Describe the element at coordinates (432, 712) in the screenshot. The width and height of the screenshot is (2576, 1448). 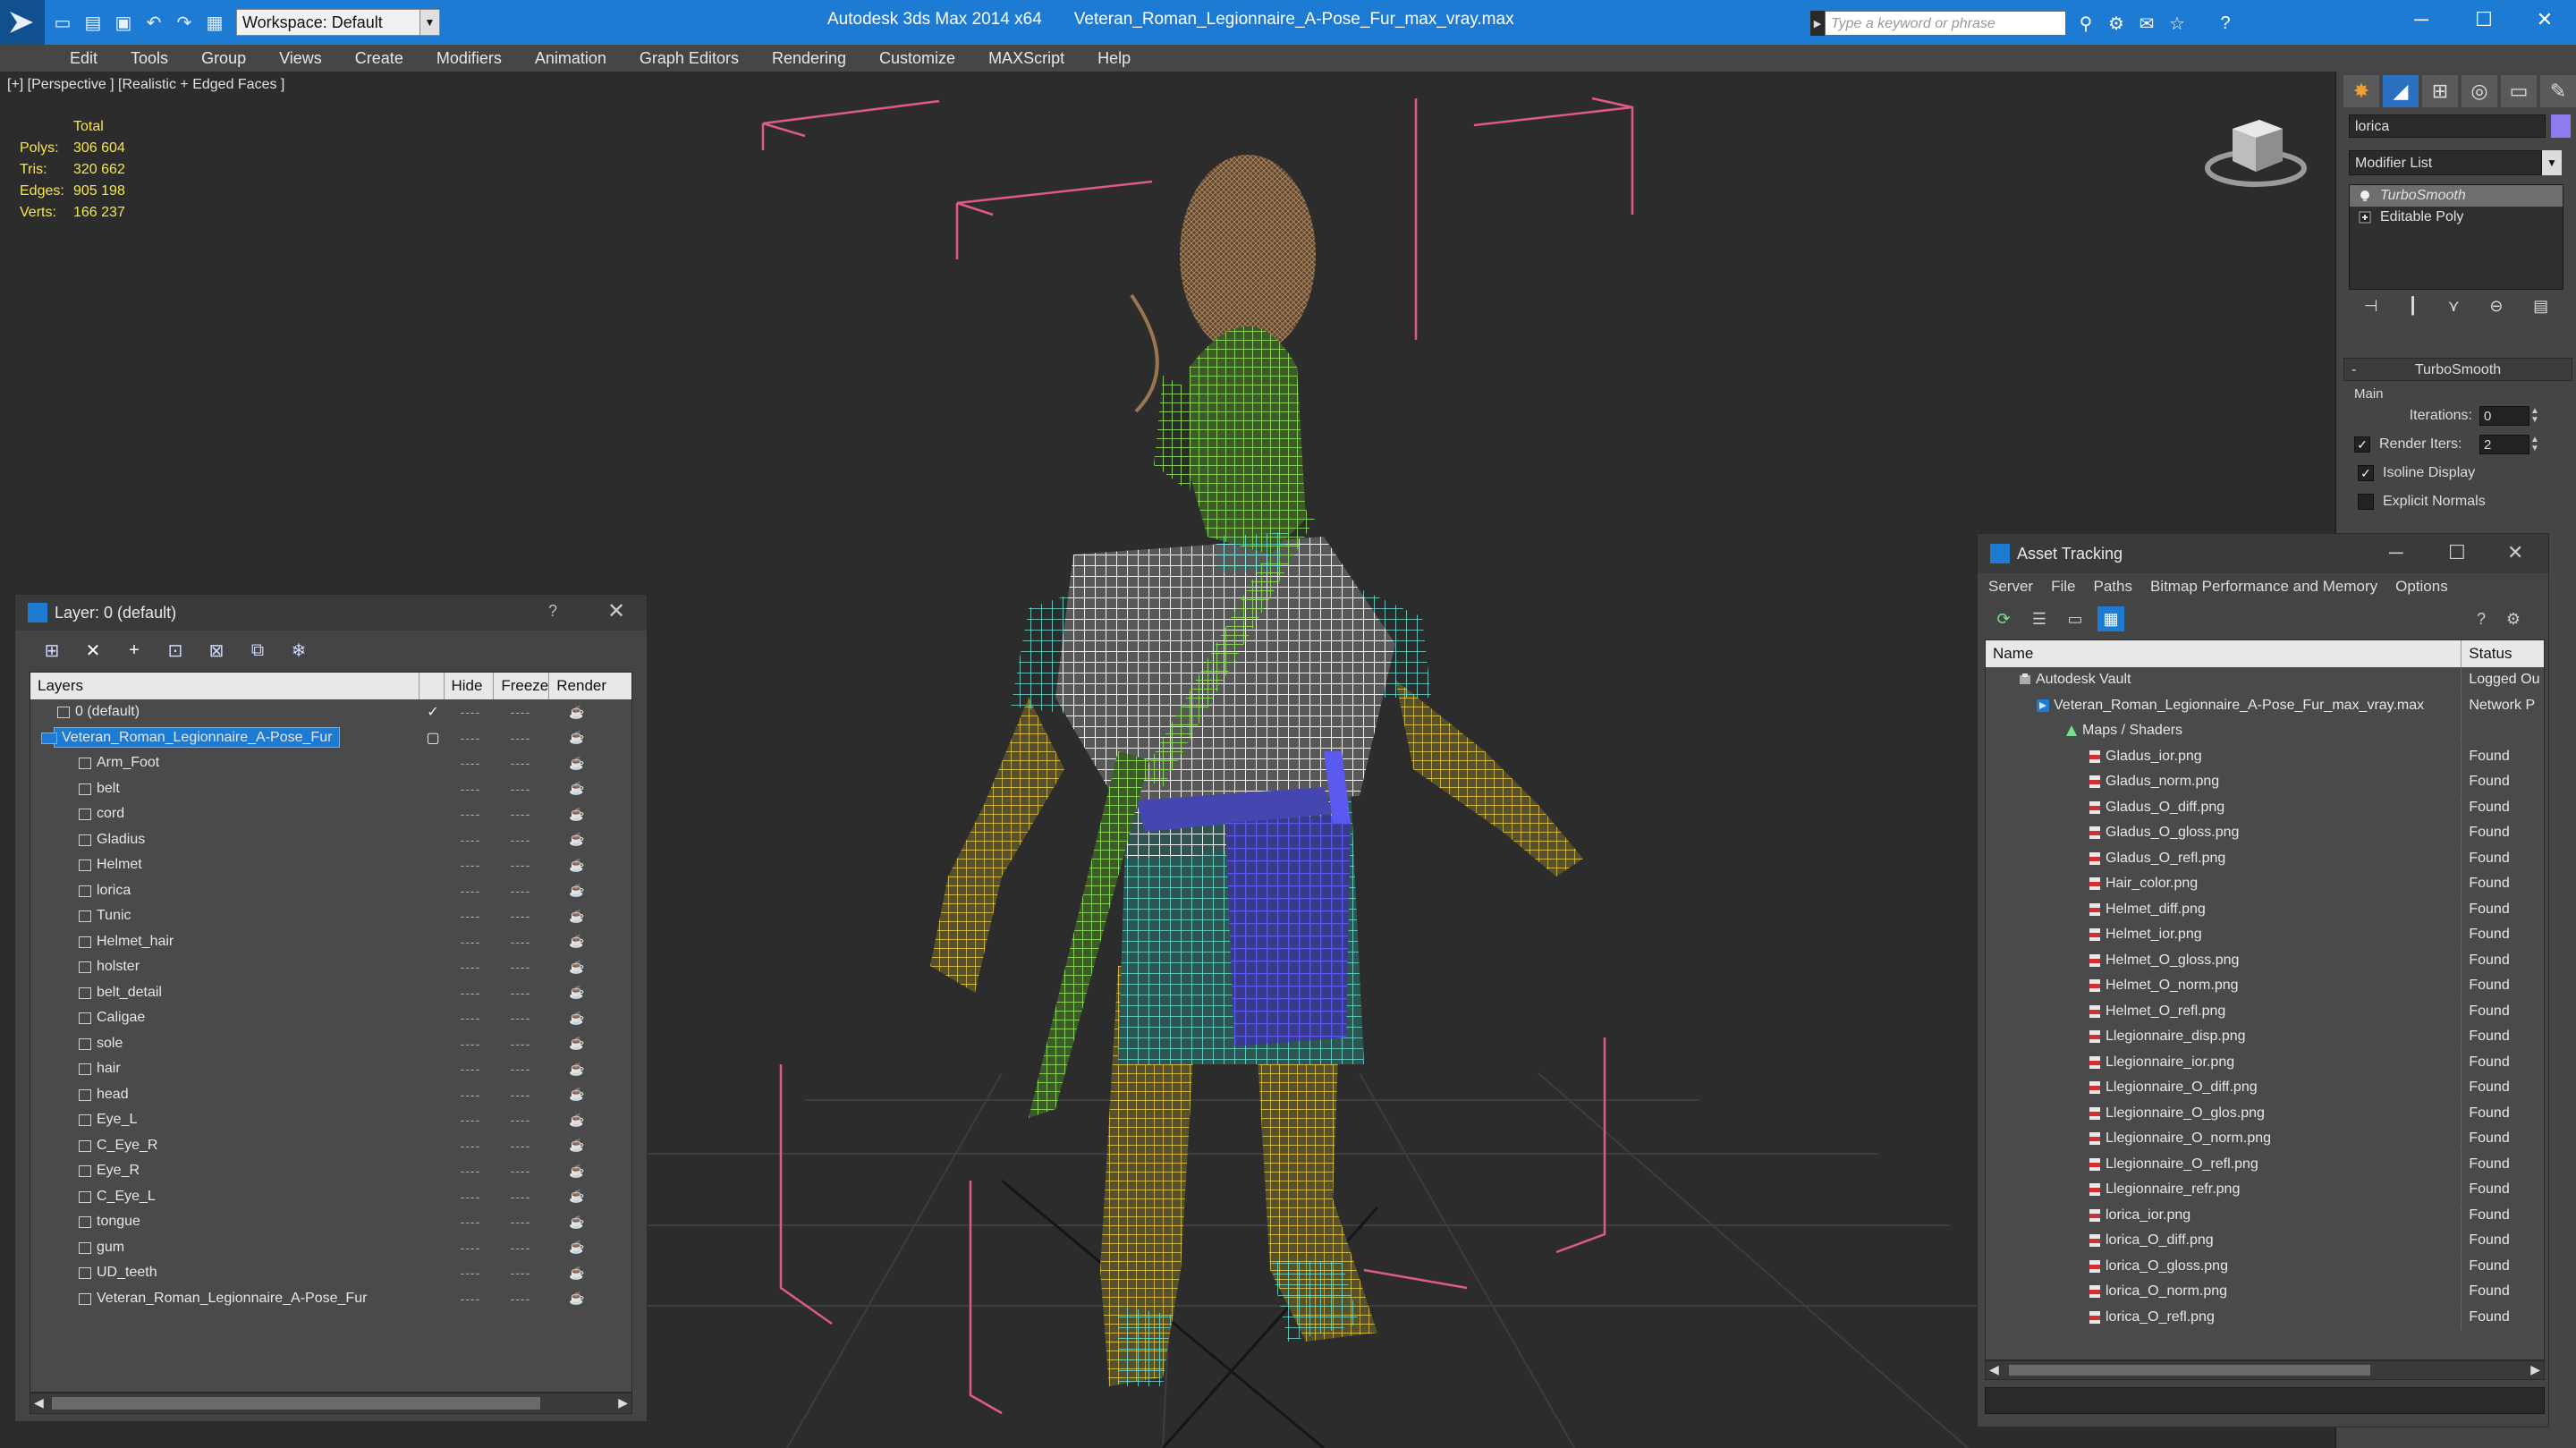
I see `checkmark-icon: ✓` at that location.